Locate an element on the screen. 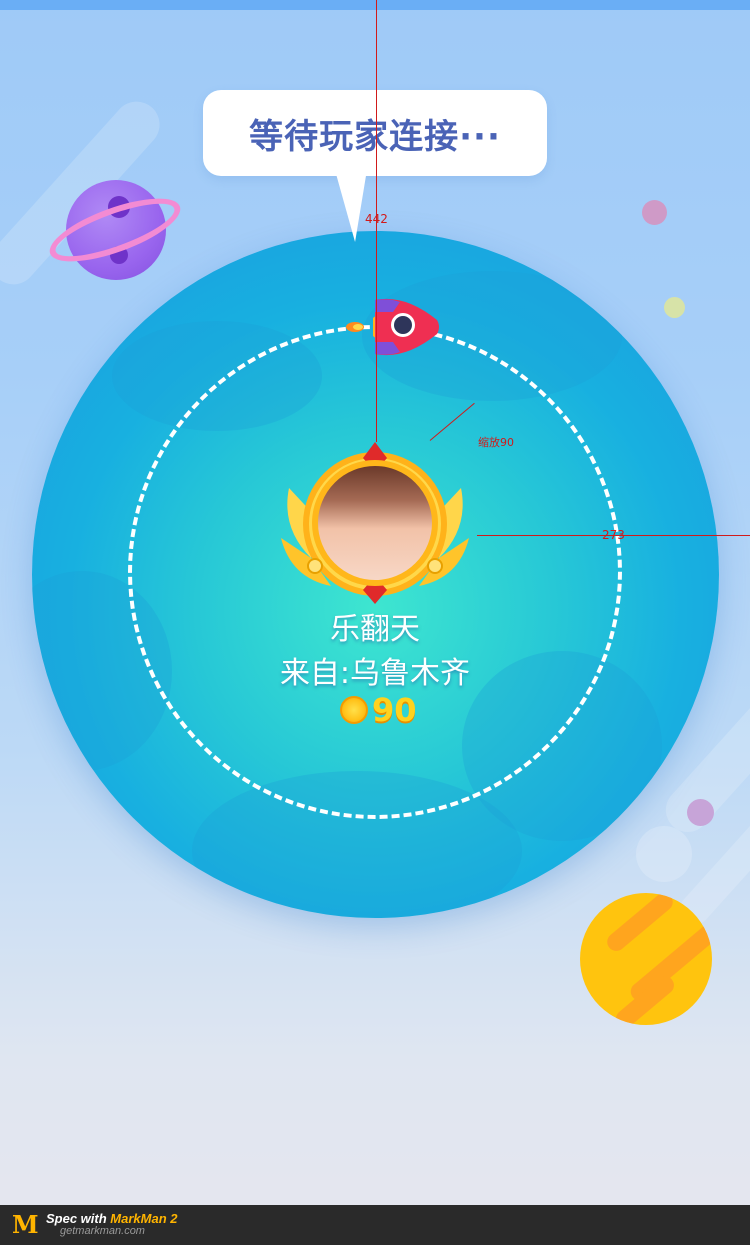 This screenshot has height=1245, width=750. bubble-tail is located at coordinates (356, 206).